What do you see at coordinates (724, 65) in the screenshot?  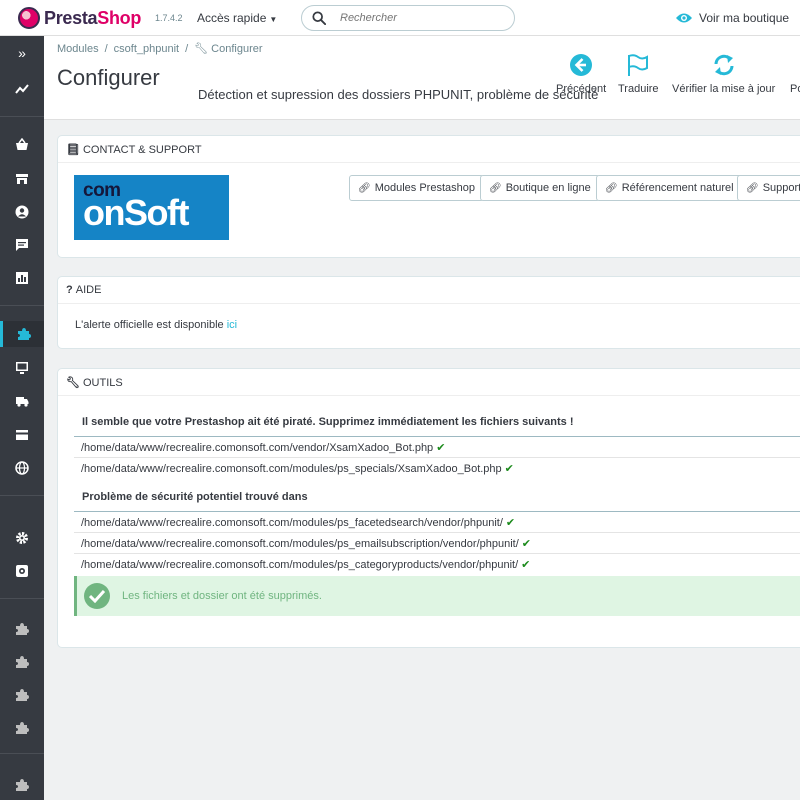 I see `refresh-icon` at bounding box center [724, 65].